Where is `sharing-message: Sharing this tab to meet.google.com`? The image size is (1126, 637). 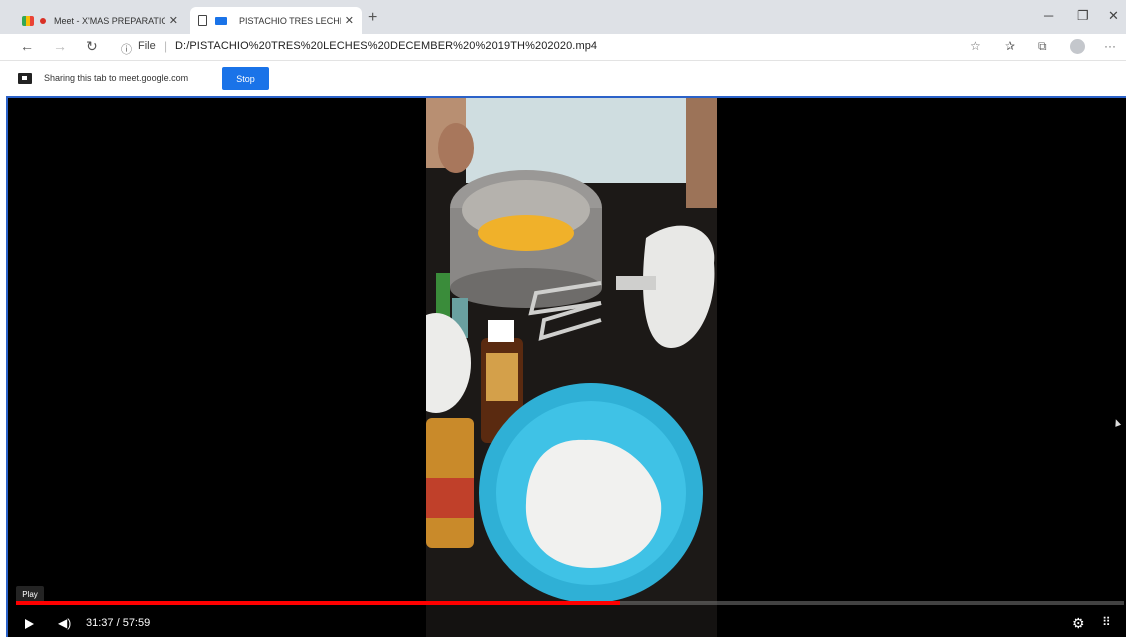 sharing-message: Sharing this tab to meet.google.com is located at coordinates (116, 78).